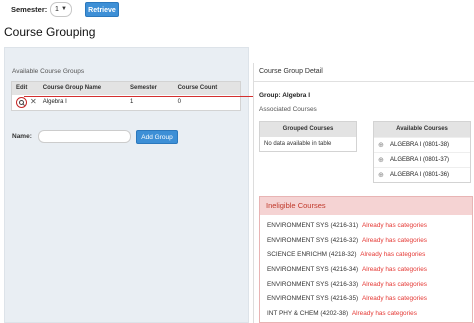 The image size is (474, 323). Describe the element at coordinates (33, 102) in the screenshot. I see `close-icon: ✕` at that location.